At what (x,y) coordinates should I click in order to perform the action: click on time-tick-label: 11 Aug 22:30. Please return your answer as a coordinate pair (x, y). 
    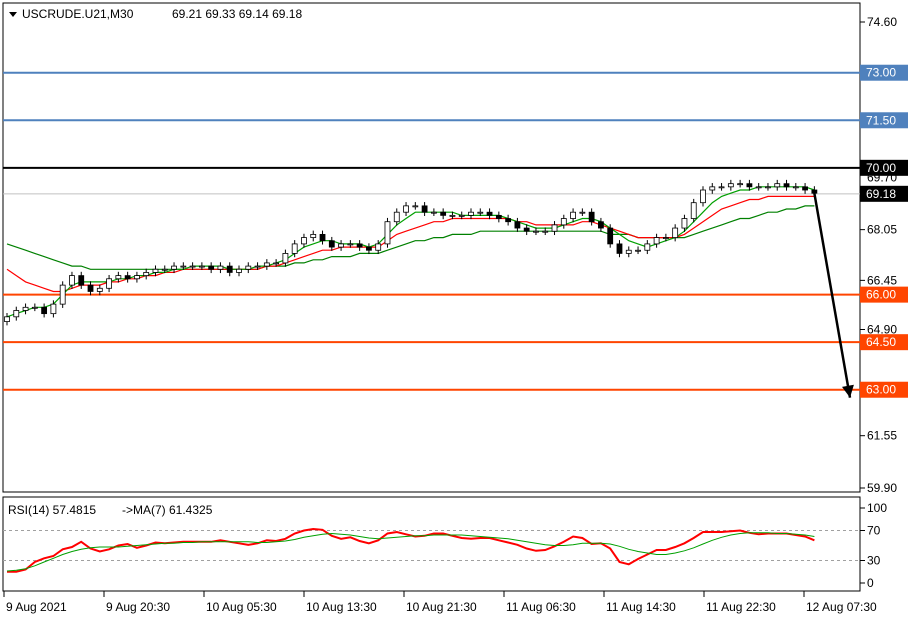
    Looking at the image, I should click on (741, 607).